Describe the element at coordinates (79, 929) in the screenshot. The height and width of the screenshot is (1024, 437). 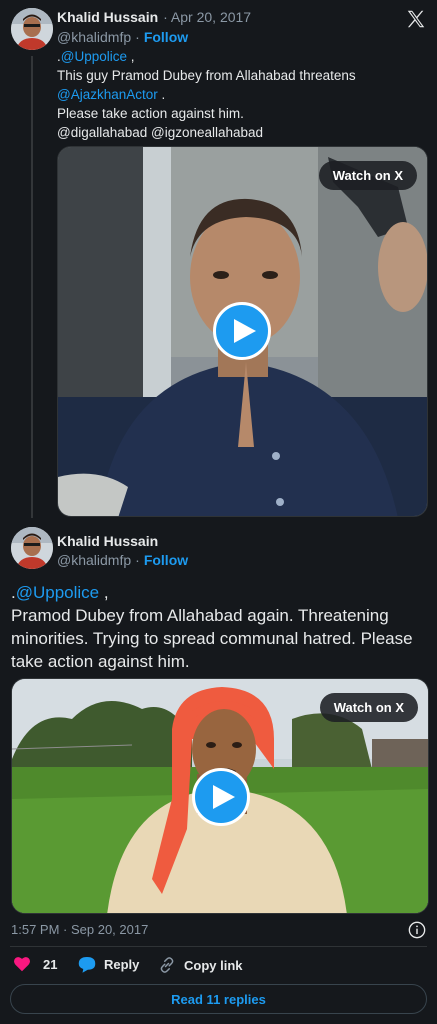
I see `tweet-timestamp: 1:57 PM · Sep 20, 2017` at that location.